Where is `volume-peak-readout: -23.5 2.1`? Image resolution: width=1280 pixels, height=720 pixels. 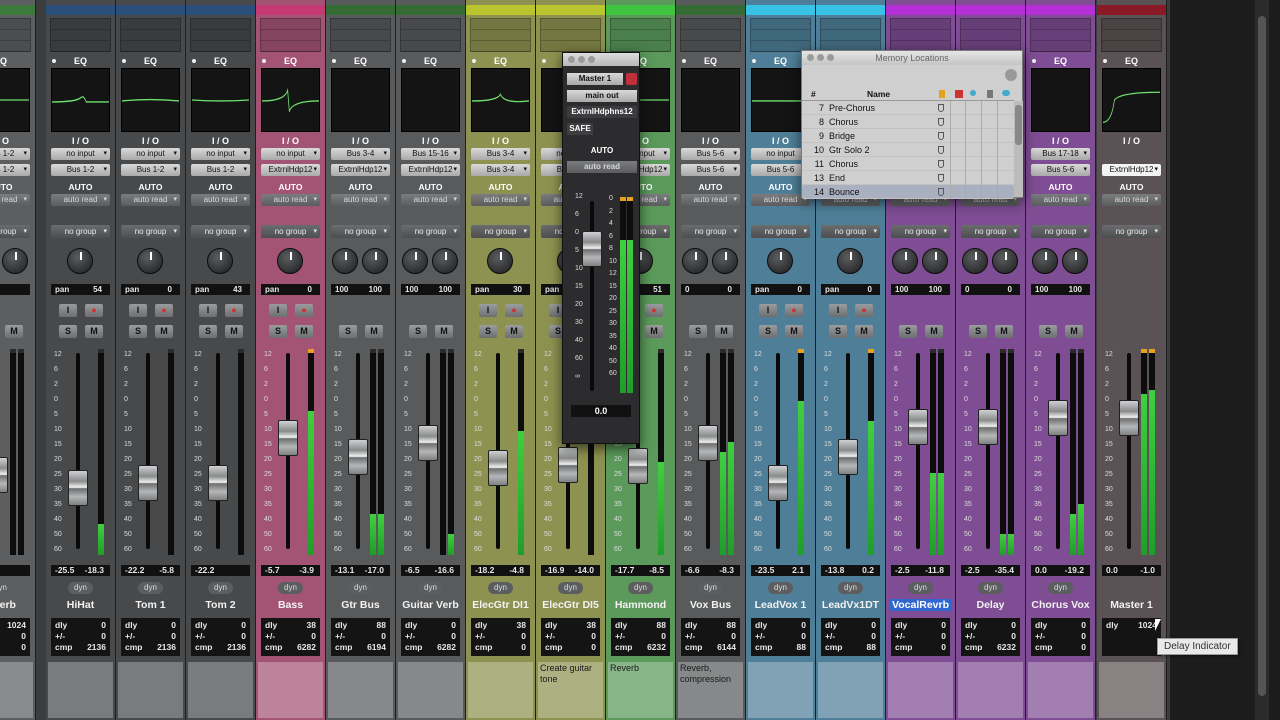 volume-peak-readout: -23.5 2.1 is located at coordinates (780, 570).